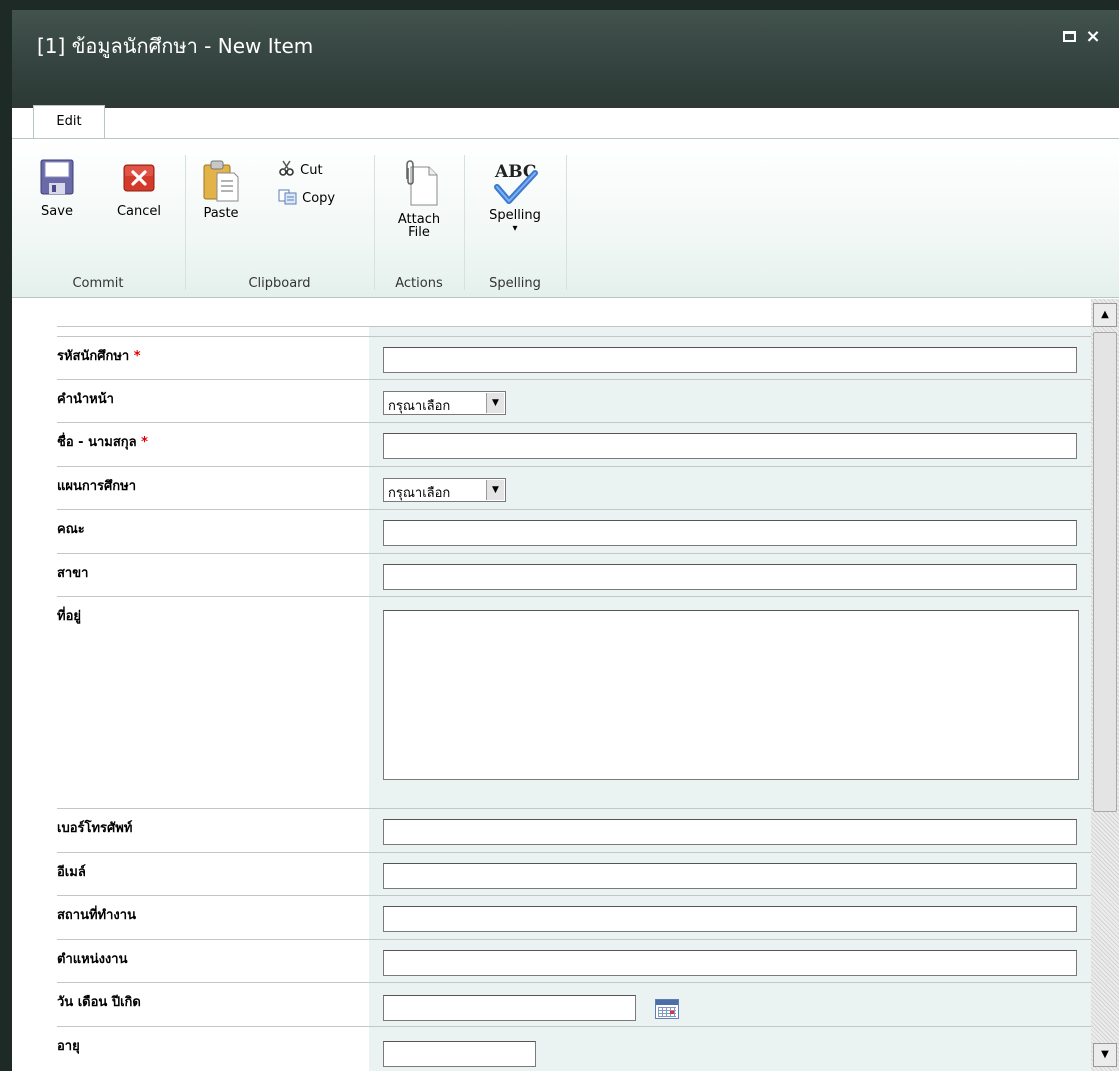 Image resolution: width=1119 pixels, height=1071 pixels. I want to click on scroll-down-icon: ▼, so click(1105, 1055).